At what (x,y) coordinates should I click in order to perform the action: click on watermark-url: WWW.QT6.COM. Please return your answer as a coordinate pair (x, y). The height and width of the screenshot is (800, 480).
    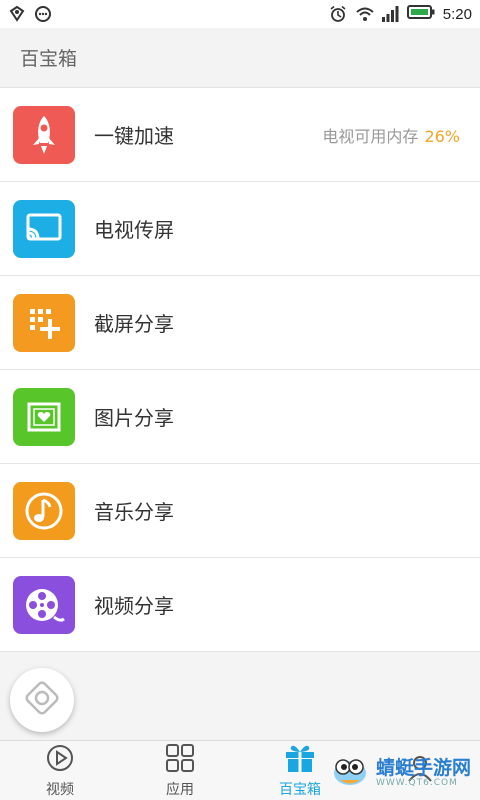
    Looking at the image, I should click on (417, 783).